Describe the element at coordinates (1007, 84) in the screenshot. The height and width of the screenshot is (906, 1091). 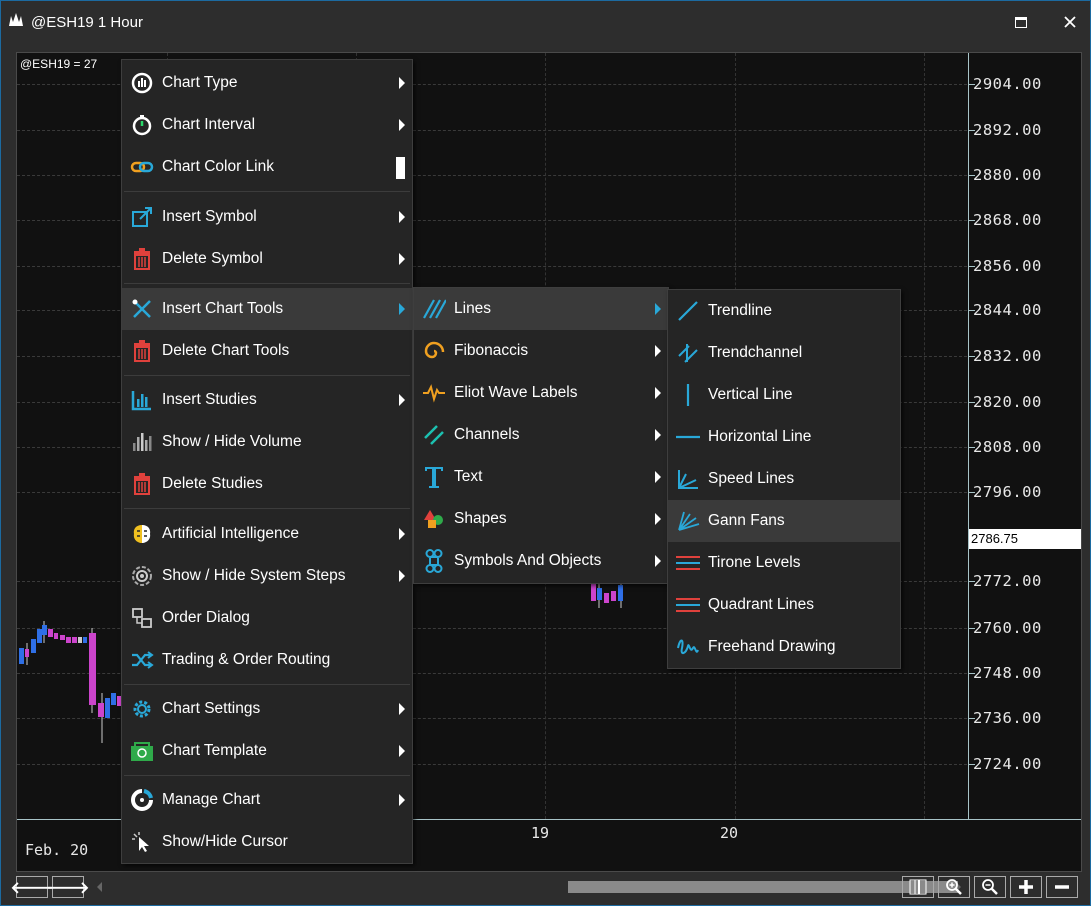
I see `price-label: 2904.00` at that location.